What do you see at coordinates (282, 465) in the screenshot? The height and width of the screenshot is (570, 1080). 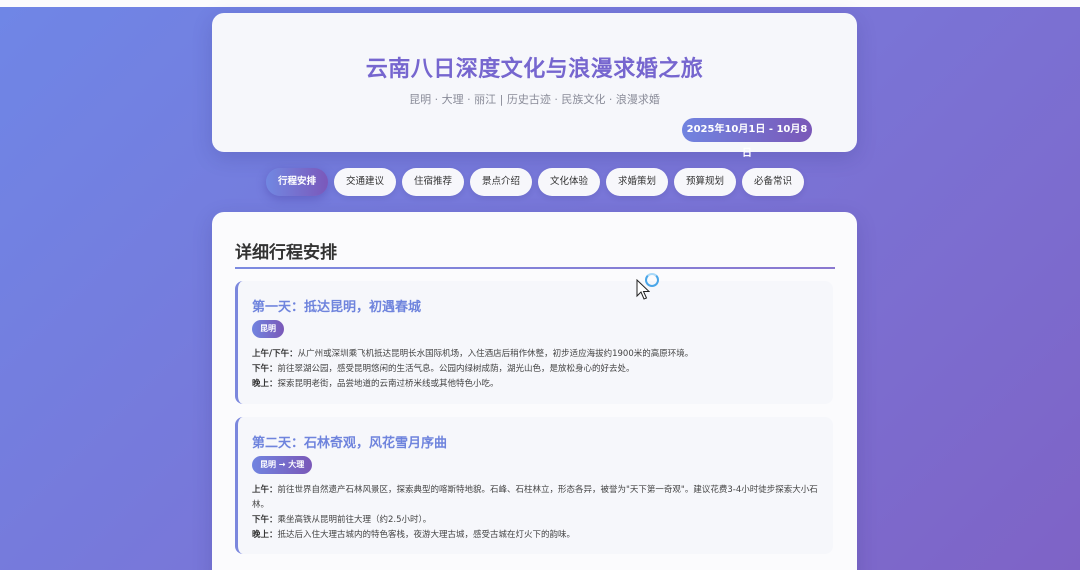 I see `location-badge: 昆明 → 大理` at bounding box center [282, 465].